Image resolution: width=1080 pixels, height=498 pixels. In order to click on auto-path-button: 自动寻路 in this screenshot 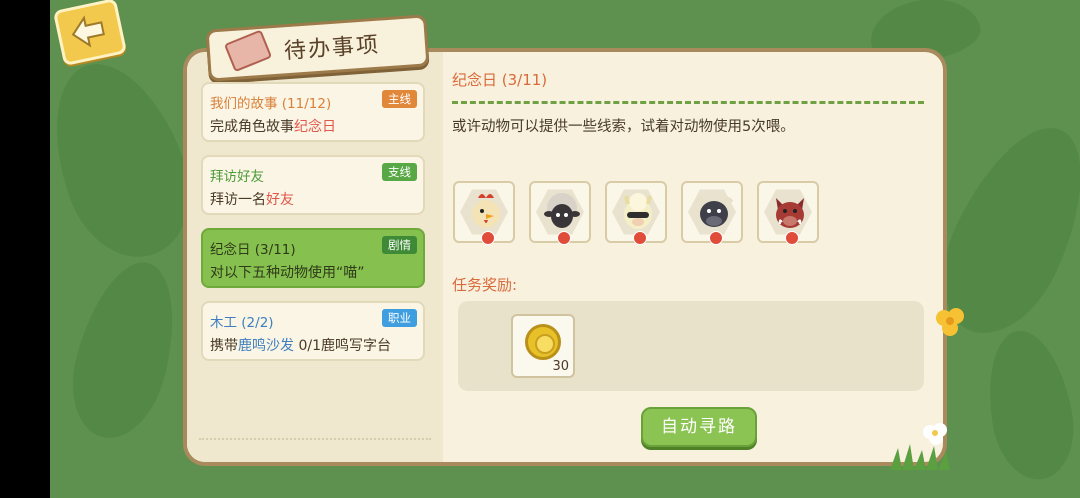, I will do `click(699, 427)`.